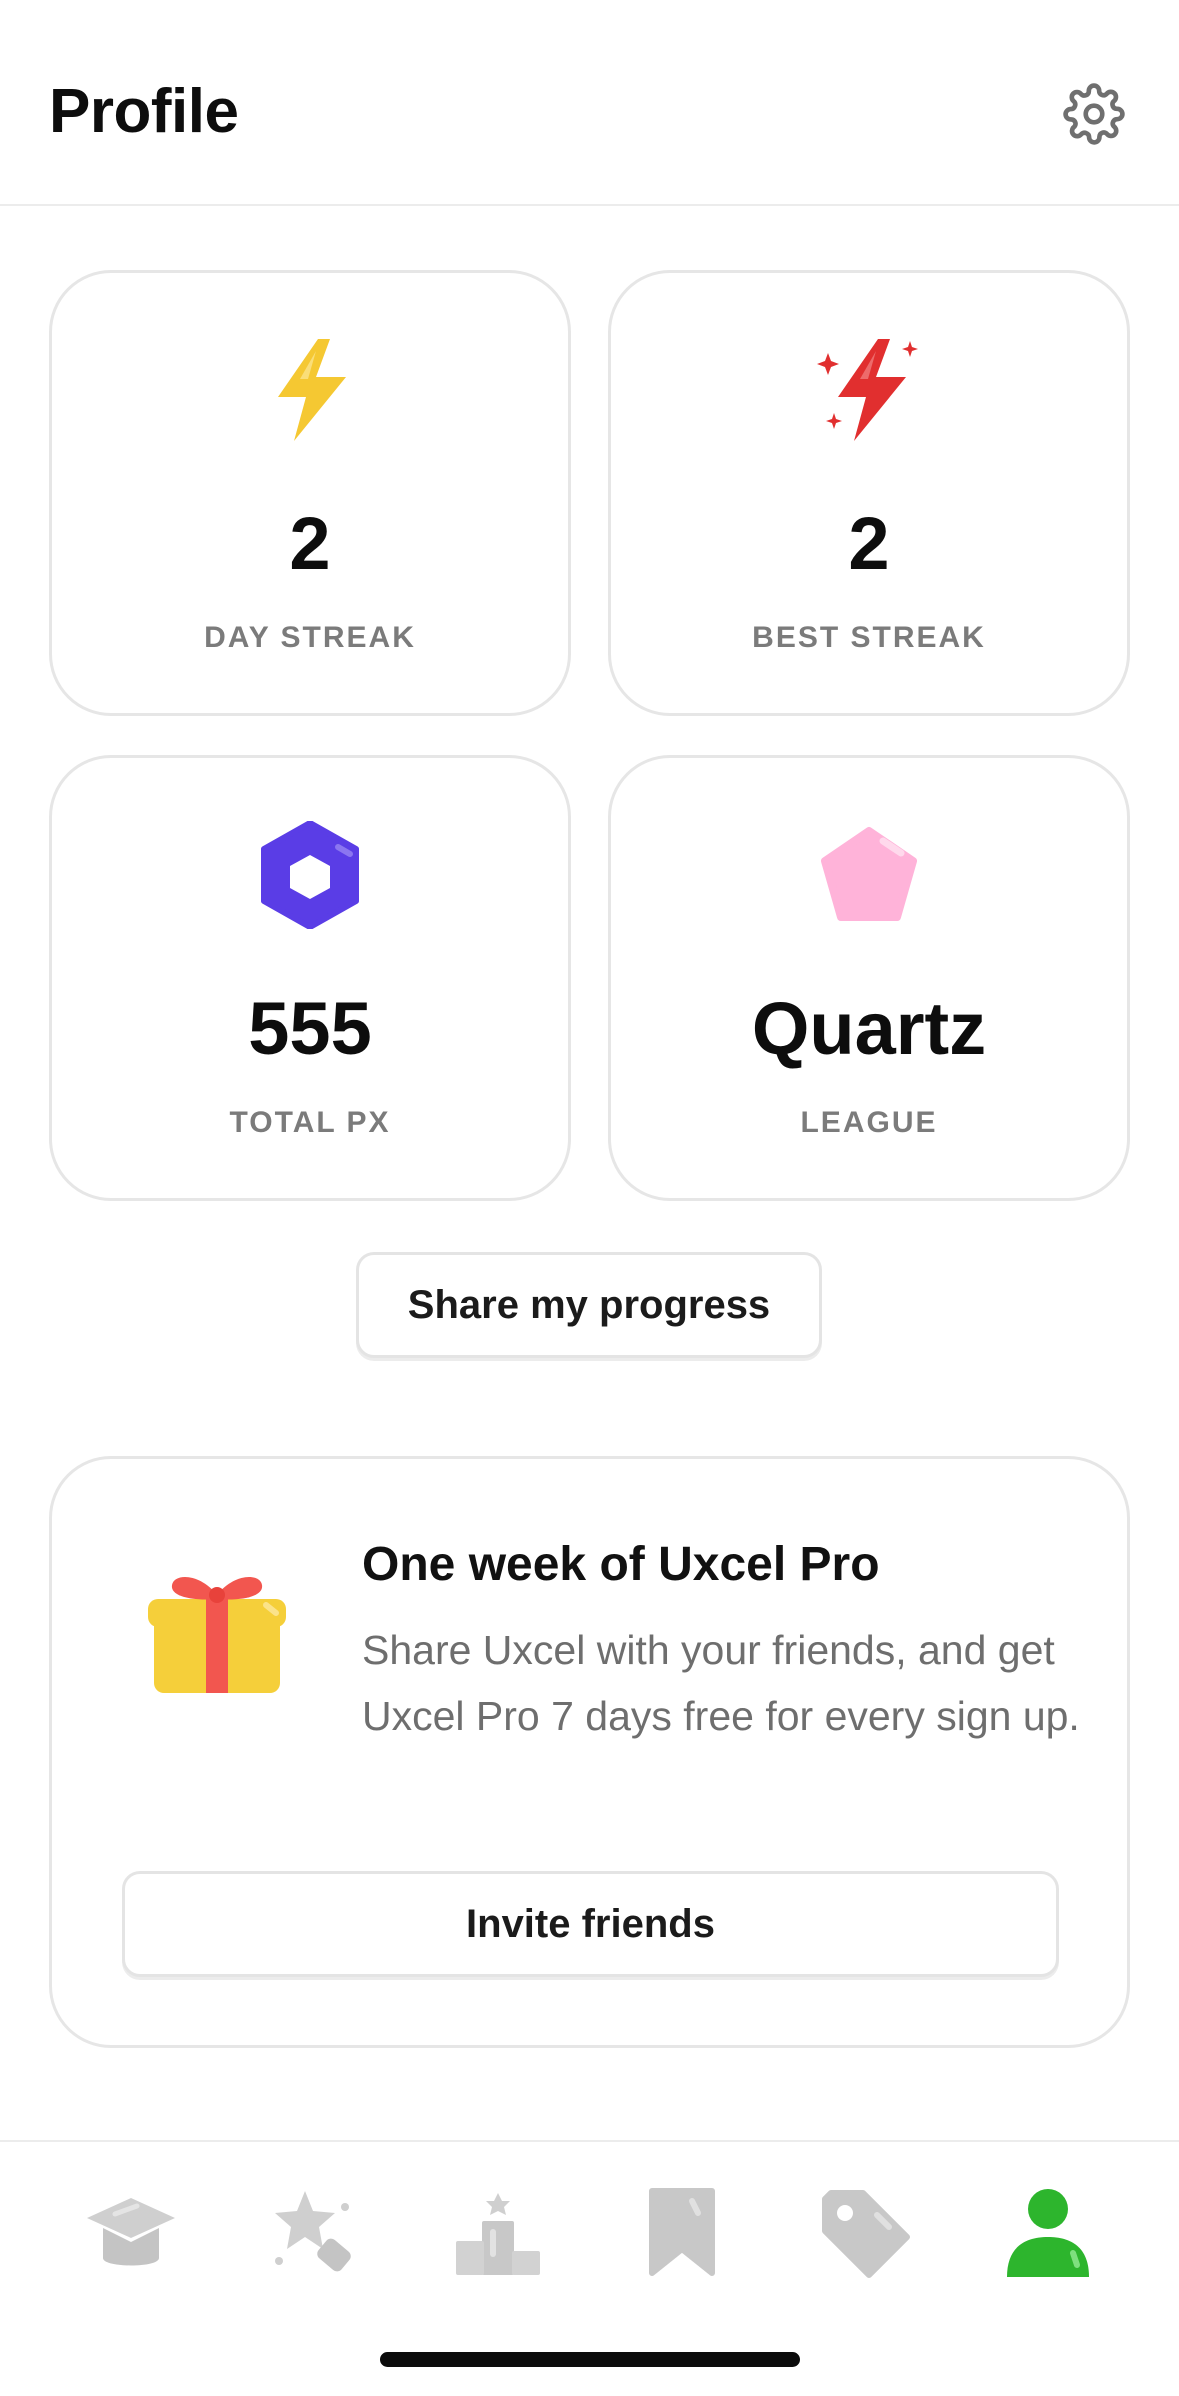 The image size is (1179, 2396). I want to click on price-tag-icon, so click(866, 2234).